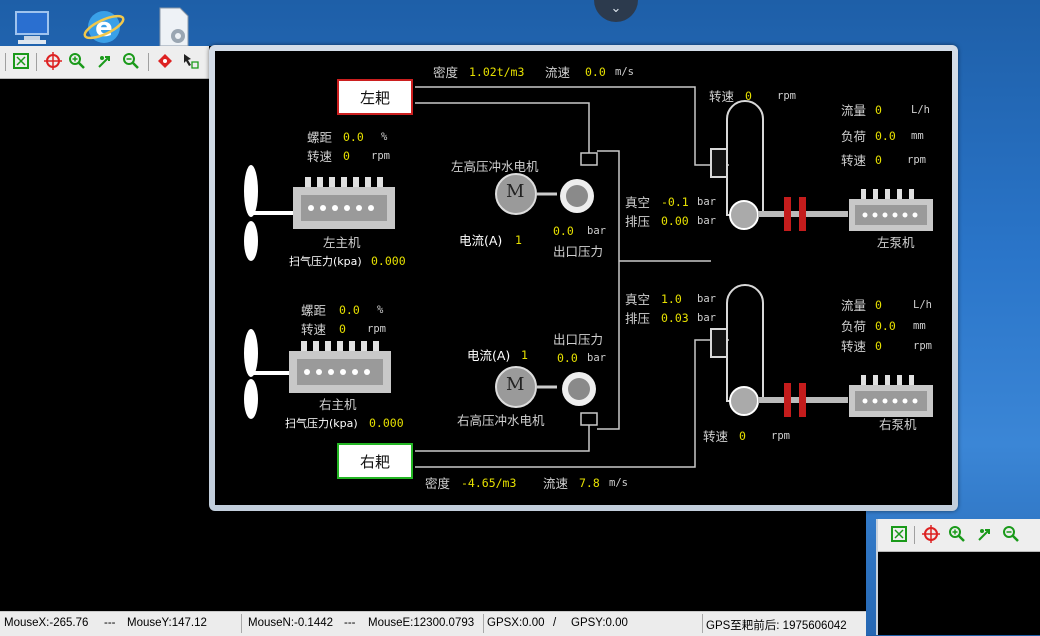 The height and width of the screenshot is (636, 1040). Describe the element at coordinates (916, 160) in the screenshot. I see `left-pump-engine-rpm-unit: rpm` at that location.